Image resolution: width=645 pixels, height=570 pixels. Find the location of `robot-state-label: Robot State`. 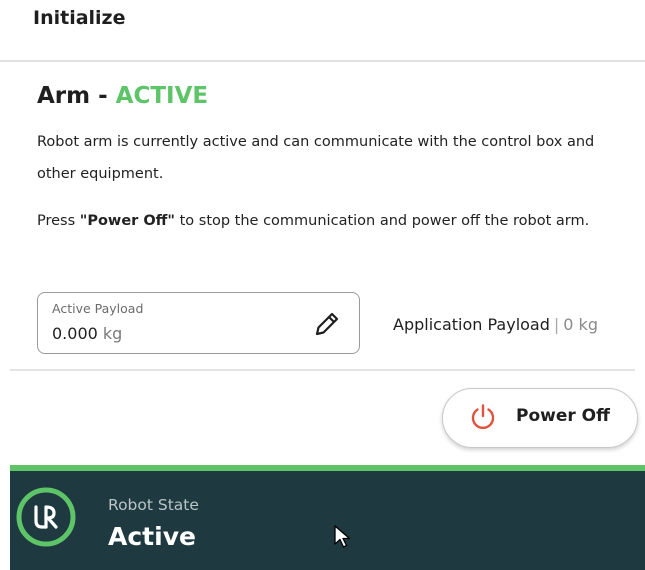

robot-state-label: Robot State is located at coordinates (153, 505).